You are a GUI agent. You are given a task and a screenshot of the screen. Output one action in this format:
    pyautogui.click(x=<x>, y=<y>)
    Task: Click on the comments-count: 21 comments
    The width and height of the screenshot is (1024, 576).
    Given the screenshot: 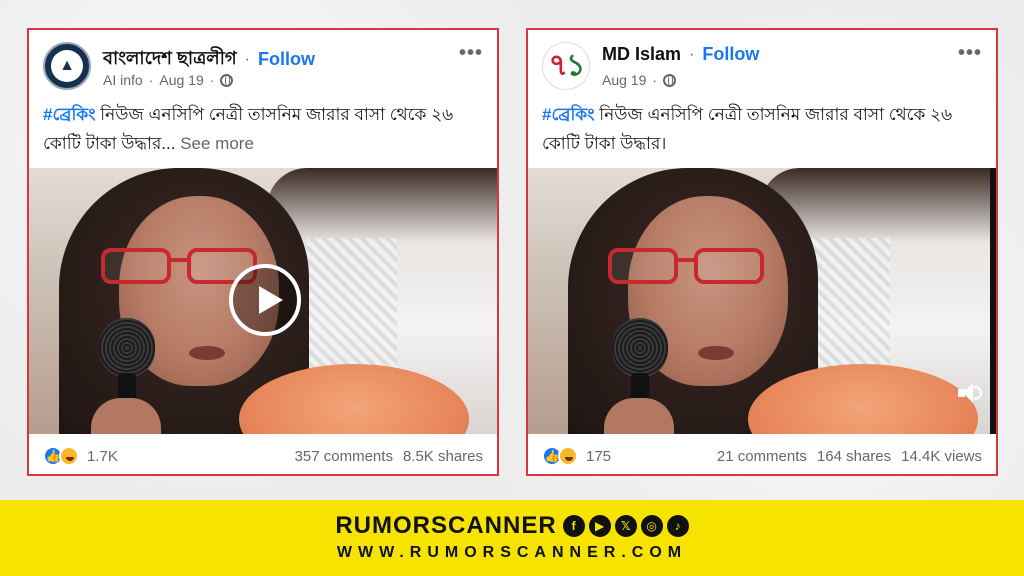 What is the action you would take?
    pyautogui.click(x=762, y=456)
    